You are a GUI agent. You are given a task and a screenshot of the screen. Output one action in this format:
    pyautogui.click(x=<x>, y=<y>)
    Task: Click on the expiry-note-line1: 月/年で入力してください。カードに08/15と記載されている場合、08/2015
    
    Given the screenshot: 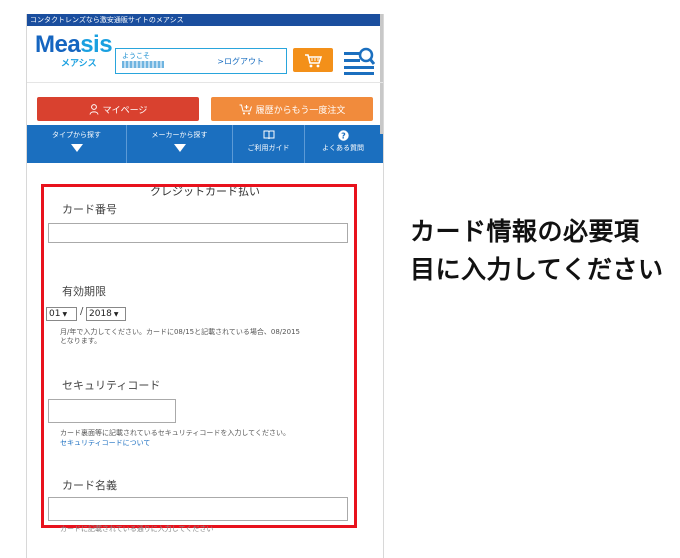 What is the action you would take?
    pyautogui.click(x=180, y=332)
    